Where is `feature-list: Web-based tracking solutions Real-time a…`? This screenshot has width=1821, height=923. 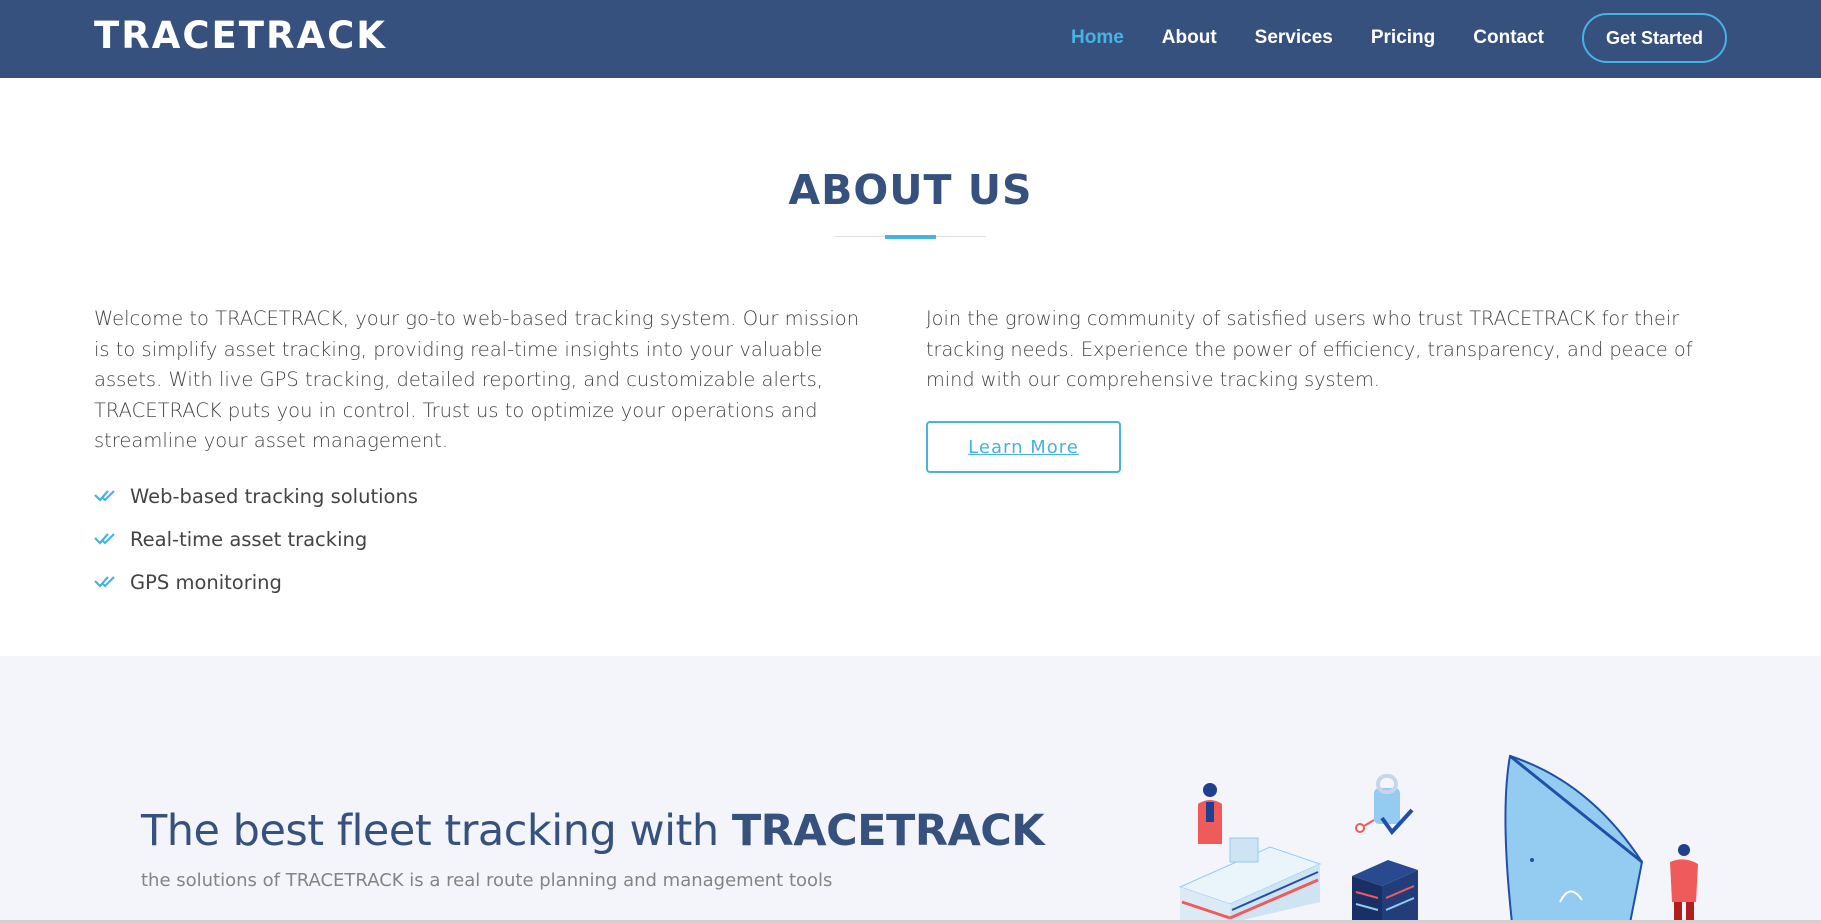
feature-list: Web-based tracking solutions Real-time a… is located at coordinates (484, 539).